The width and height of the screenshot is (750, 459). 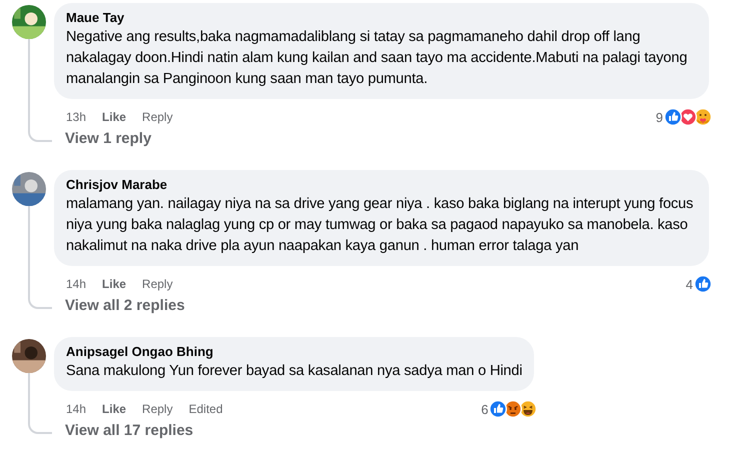 I want to click on author-name: Maue Tay, so click(x=381, y=18).